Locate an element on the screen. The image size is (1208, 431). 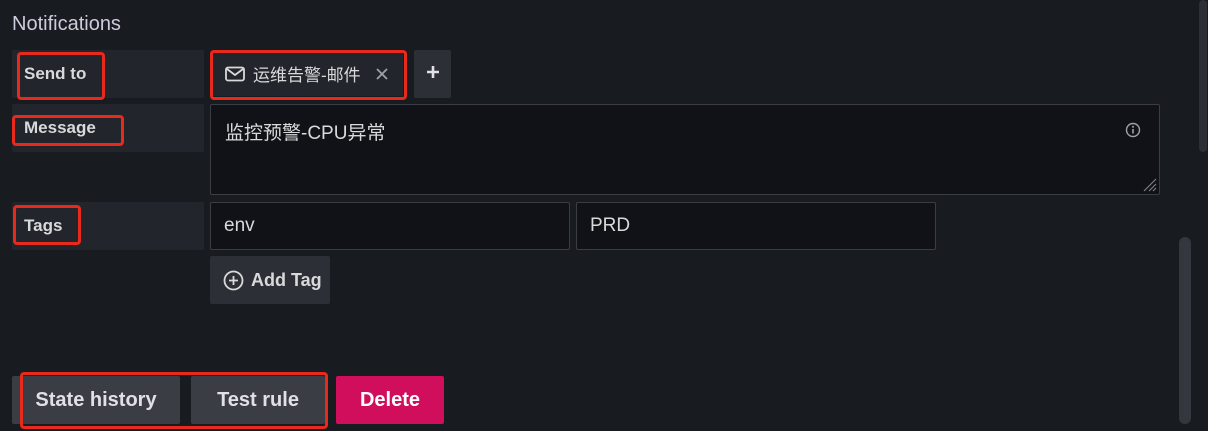
recipient-chip: 运维告警-邮件 is located at coordinates (308, 73).